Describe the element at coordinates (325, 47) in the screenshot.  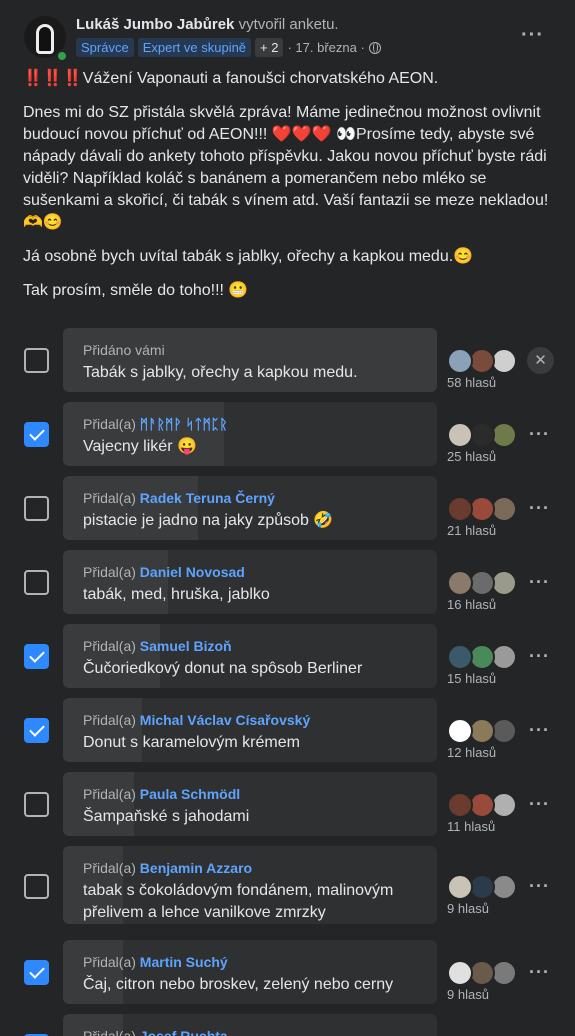
I see `post-date: · 17. března ·` at that location.